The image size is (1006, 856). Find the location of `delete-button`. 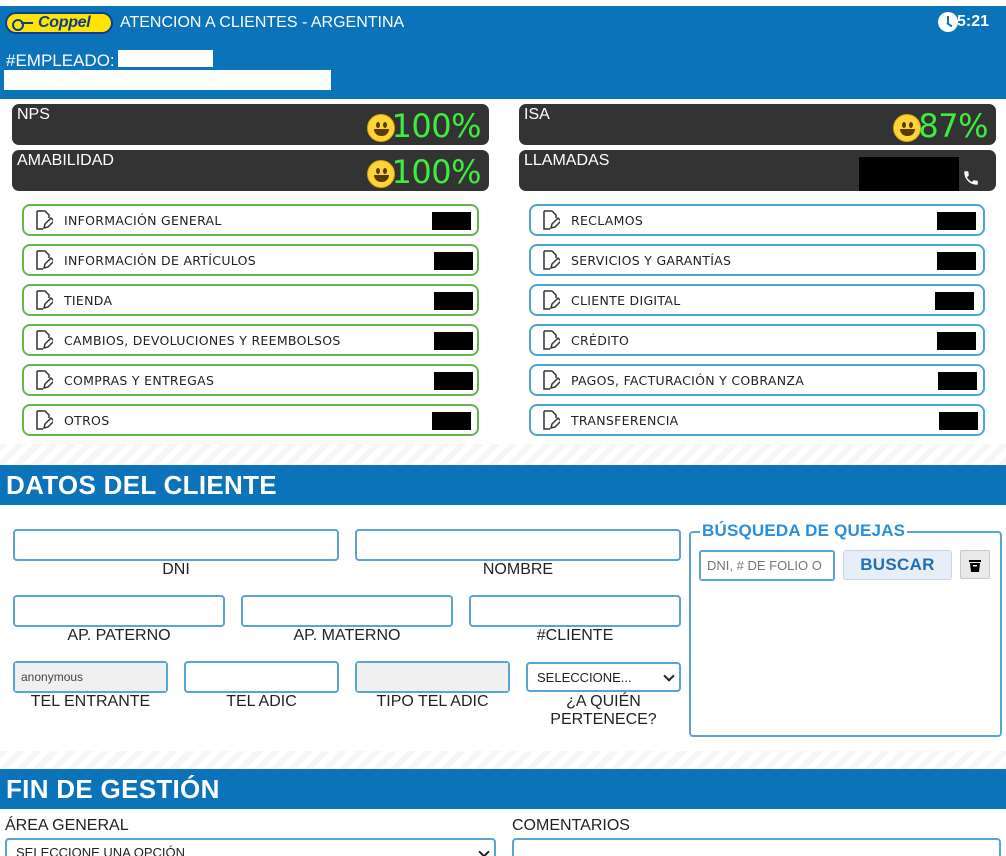

delete-button is located at coordinates (975, 564).